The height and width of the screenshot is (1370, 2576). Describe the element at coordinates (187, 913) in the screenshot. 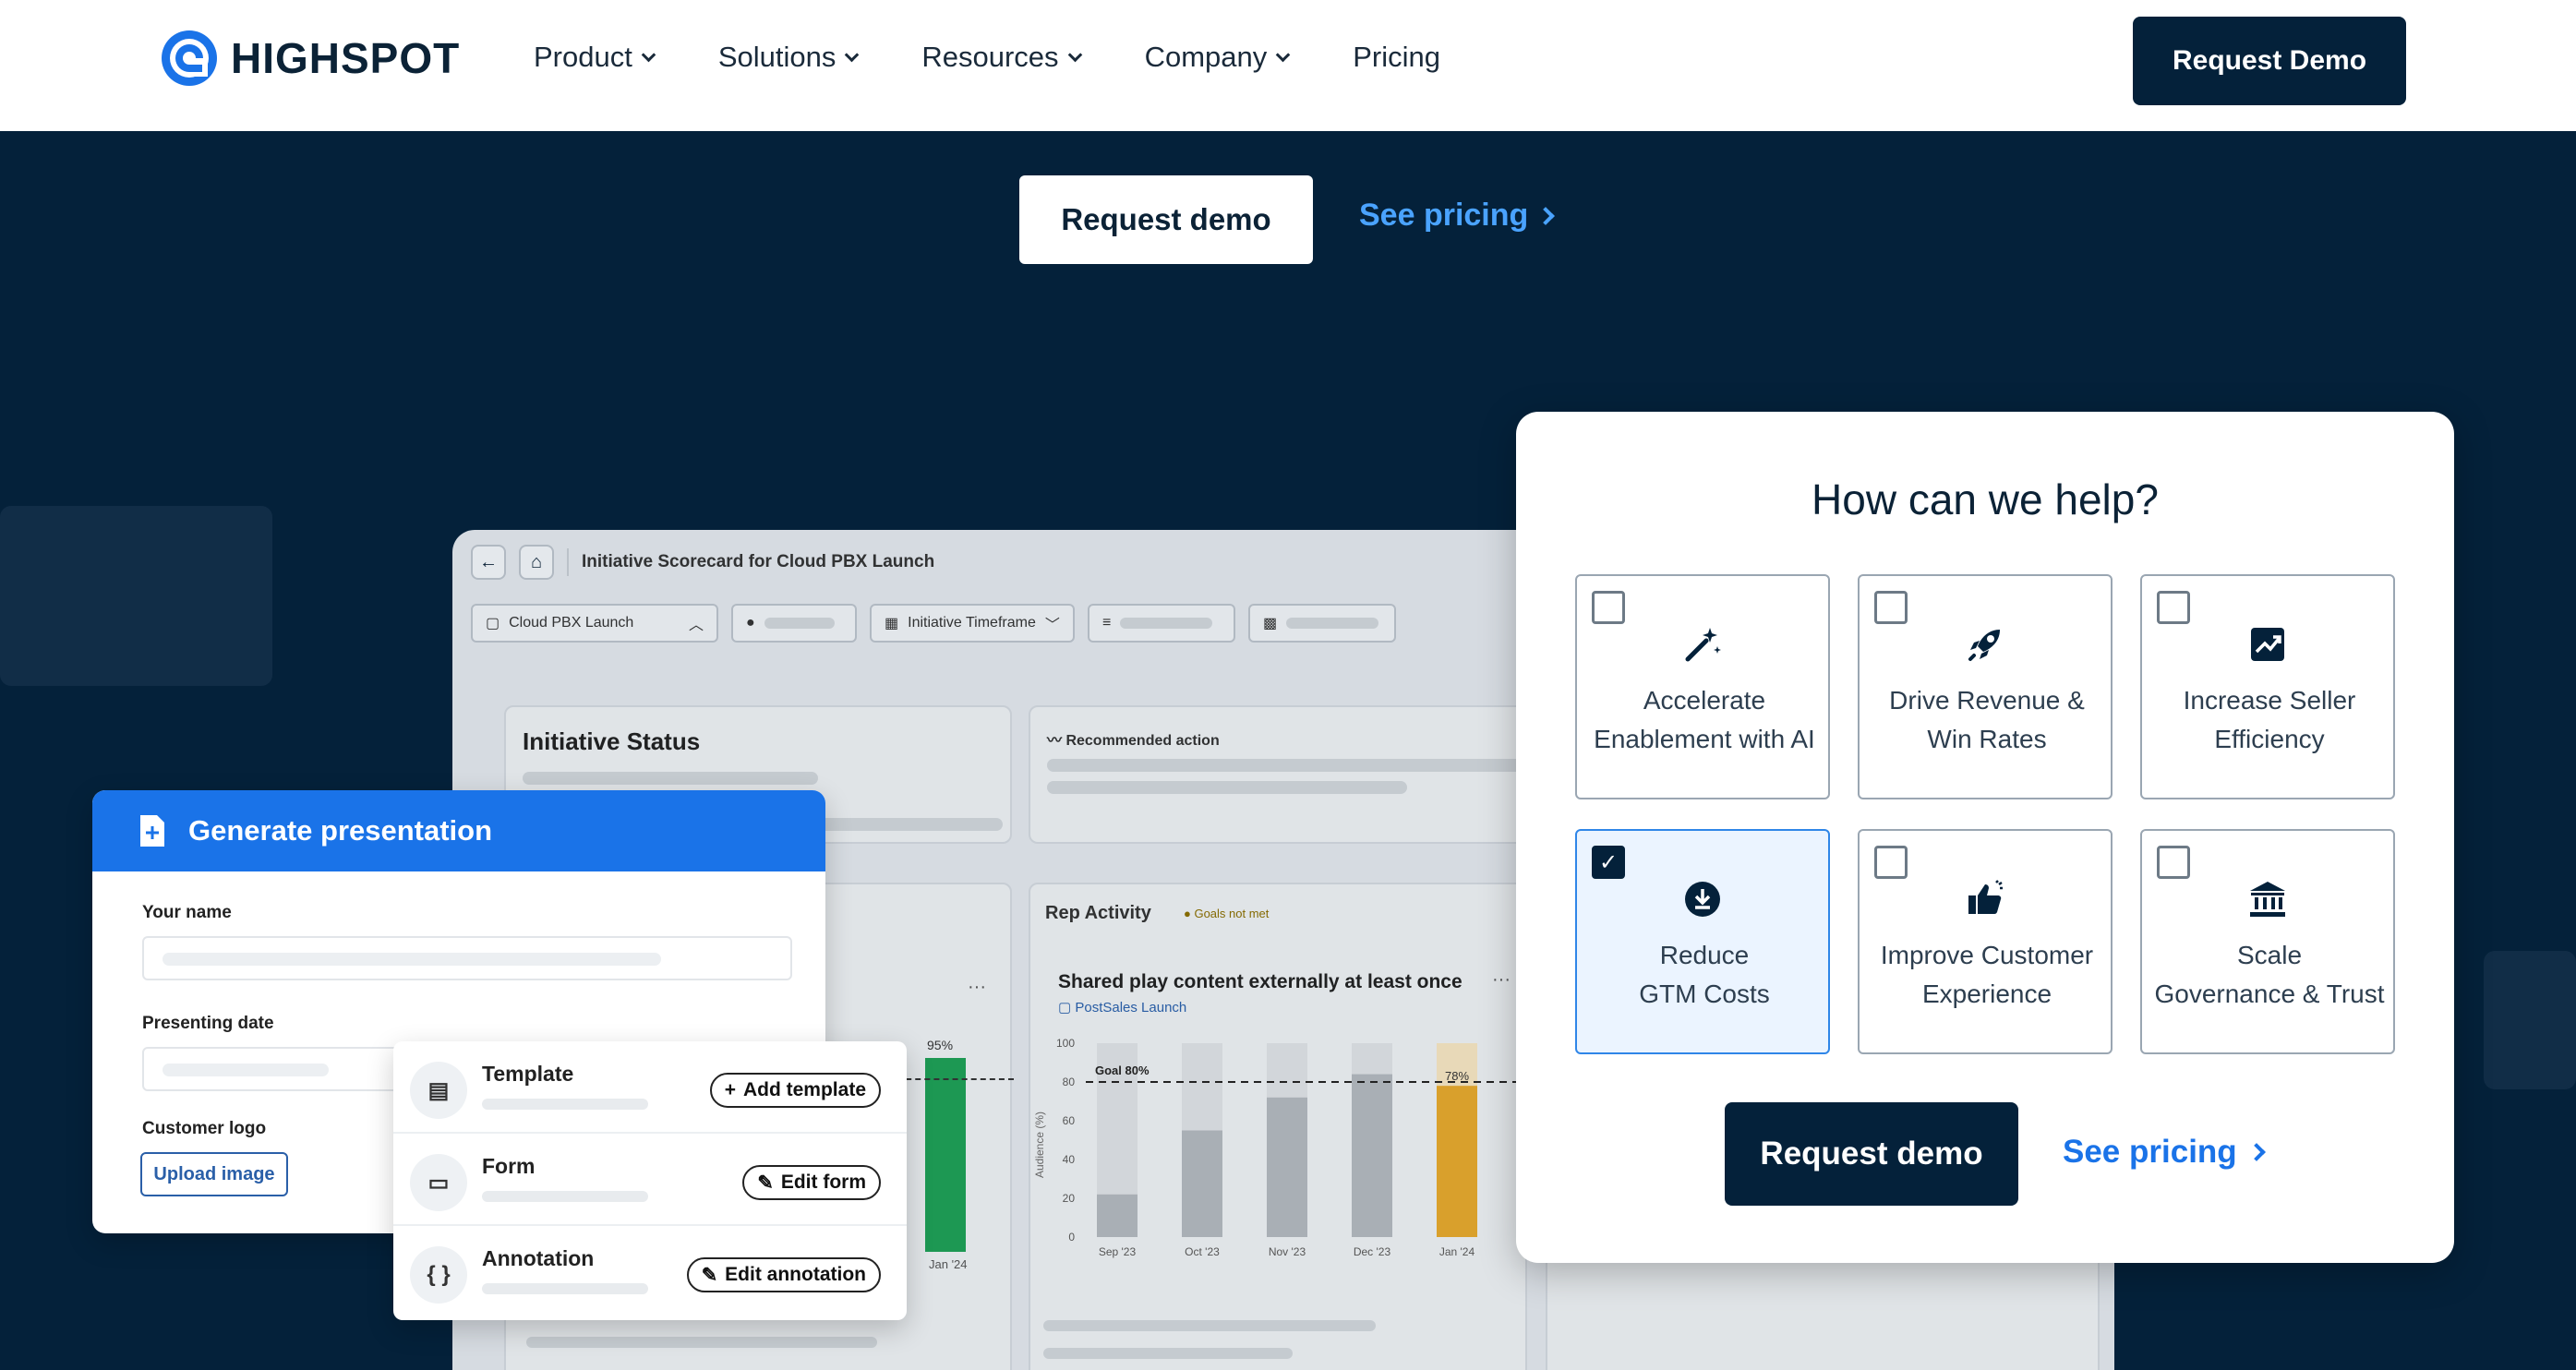

I see `your-name-label: Your name` at that location.